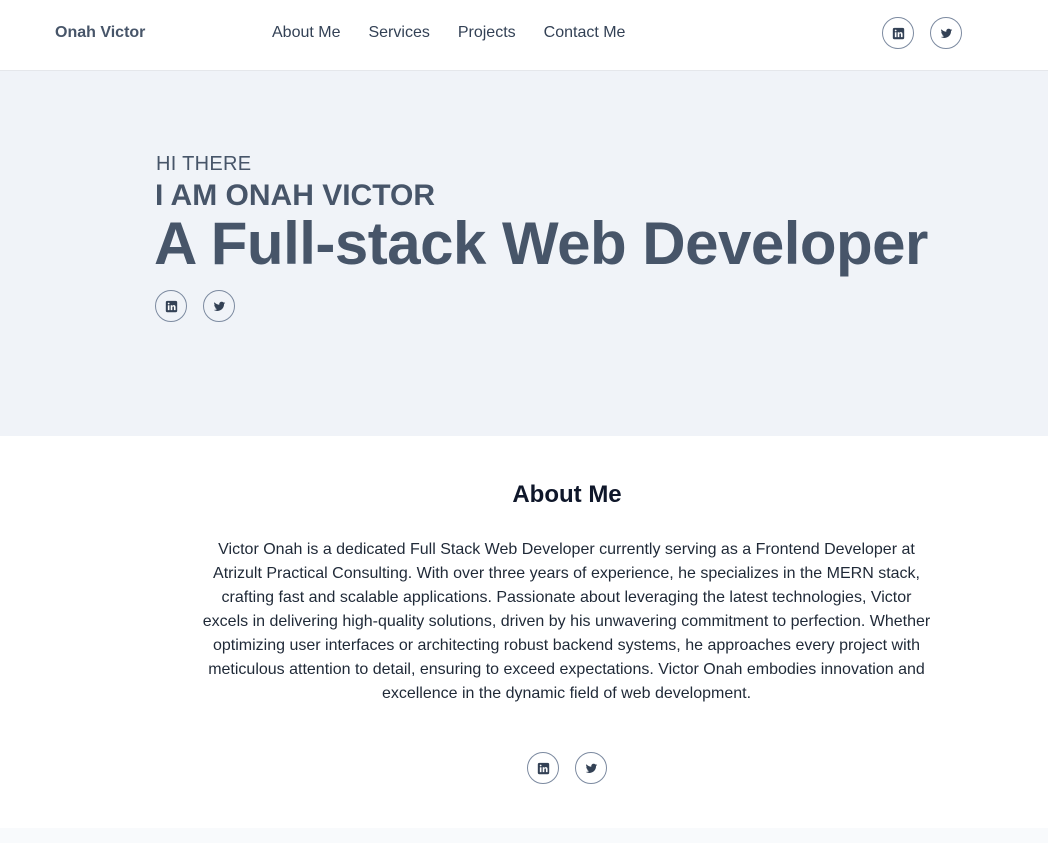 The height and width of the screenshot is (843, 1048). I want to click on nav-links: About Me Services Projects Contact Me, so click(462, 33).